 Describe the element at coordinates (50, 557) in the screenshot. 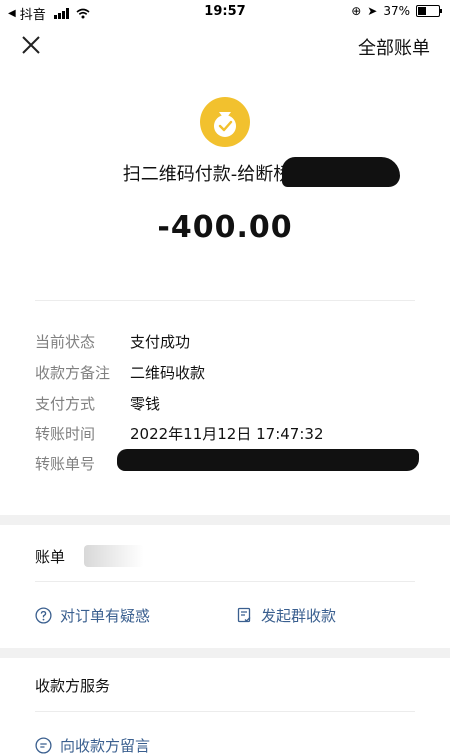

I see `bill-service-title: 账单` at that location.